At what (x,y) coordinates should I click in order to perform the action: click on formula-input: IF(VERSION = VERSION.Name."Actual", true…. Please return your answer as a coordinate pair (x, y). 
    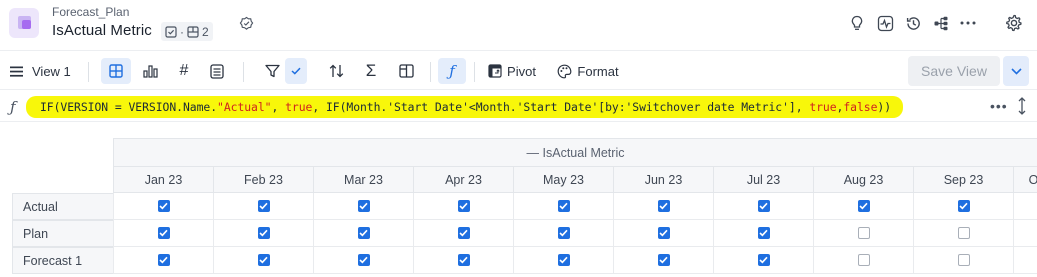
    Looking at the image, I should click on (465, 107).